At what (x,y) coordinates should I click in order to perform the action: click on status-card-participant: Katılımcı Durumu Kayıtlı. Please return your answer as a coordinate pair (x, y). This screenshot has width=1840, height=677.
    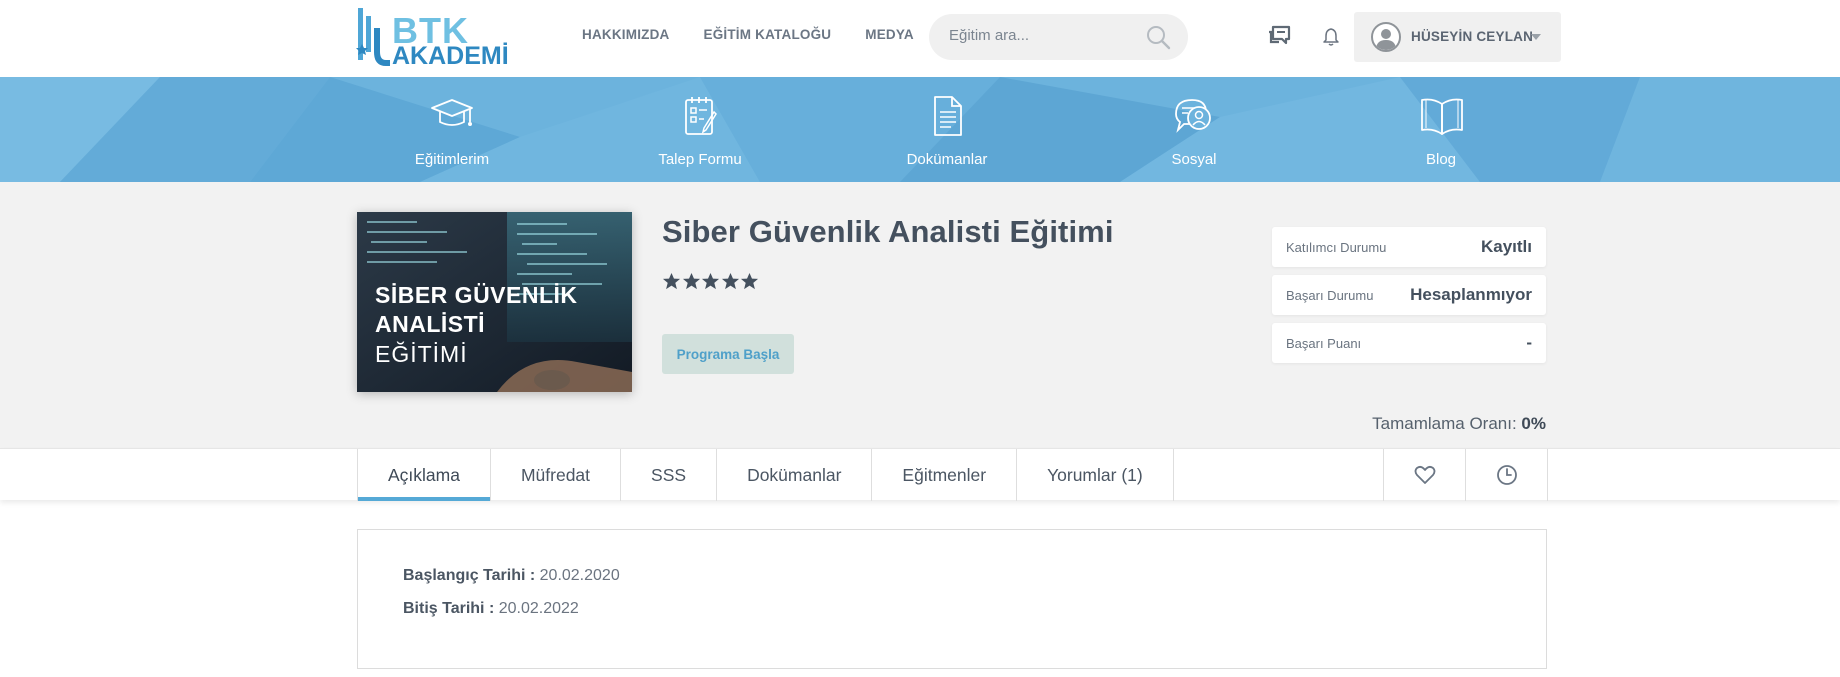
    Looking at the image, I should click on (1409, 247).